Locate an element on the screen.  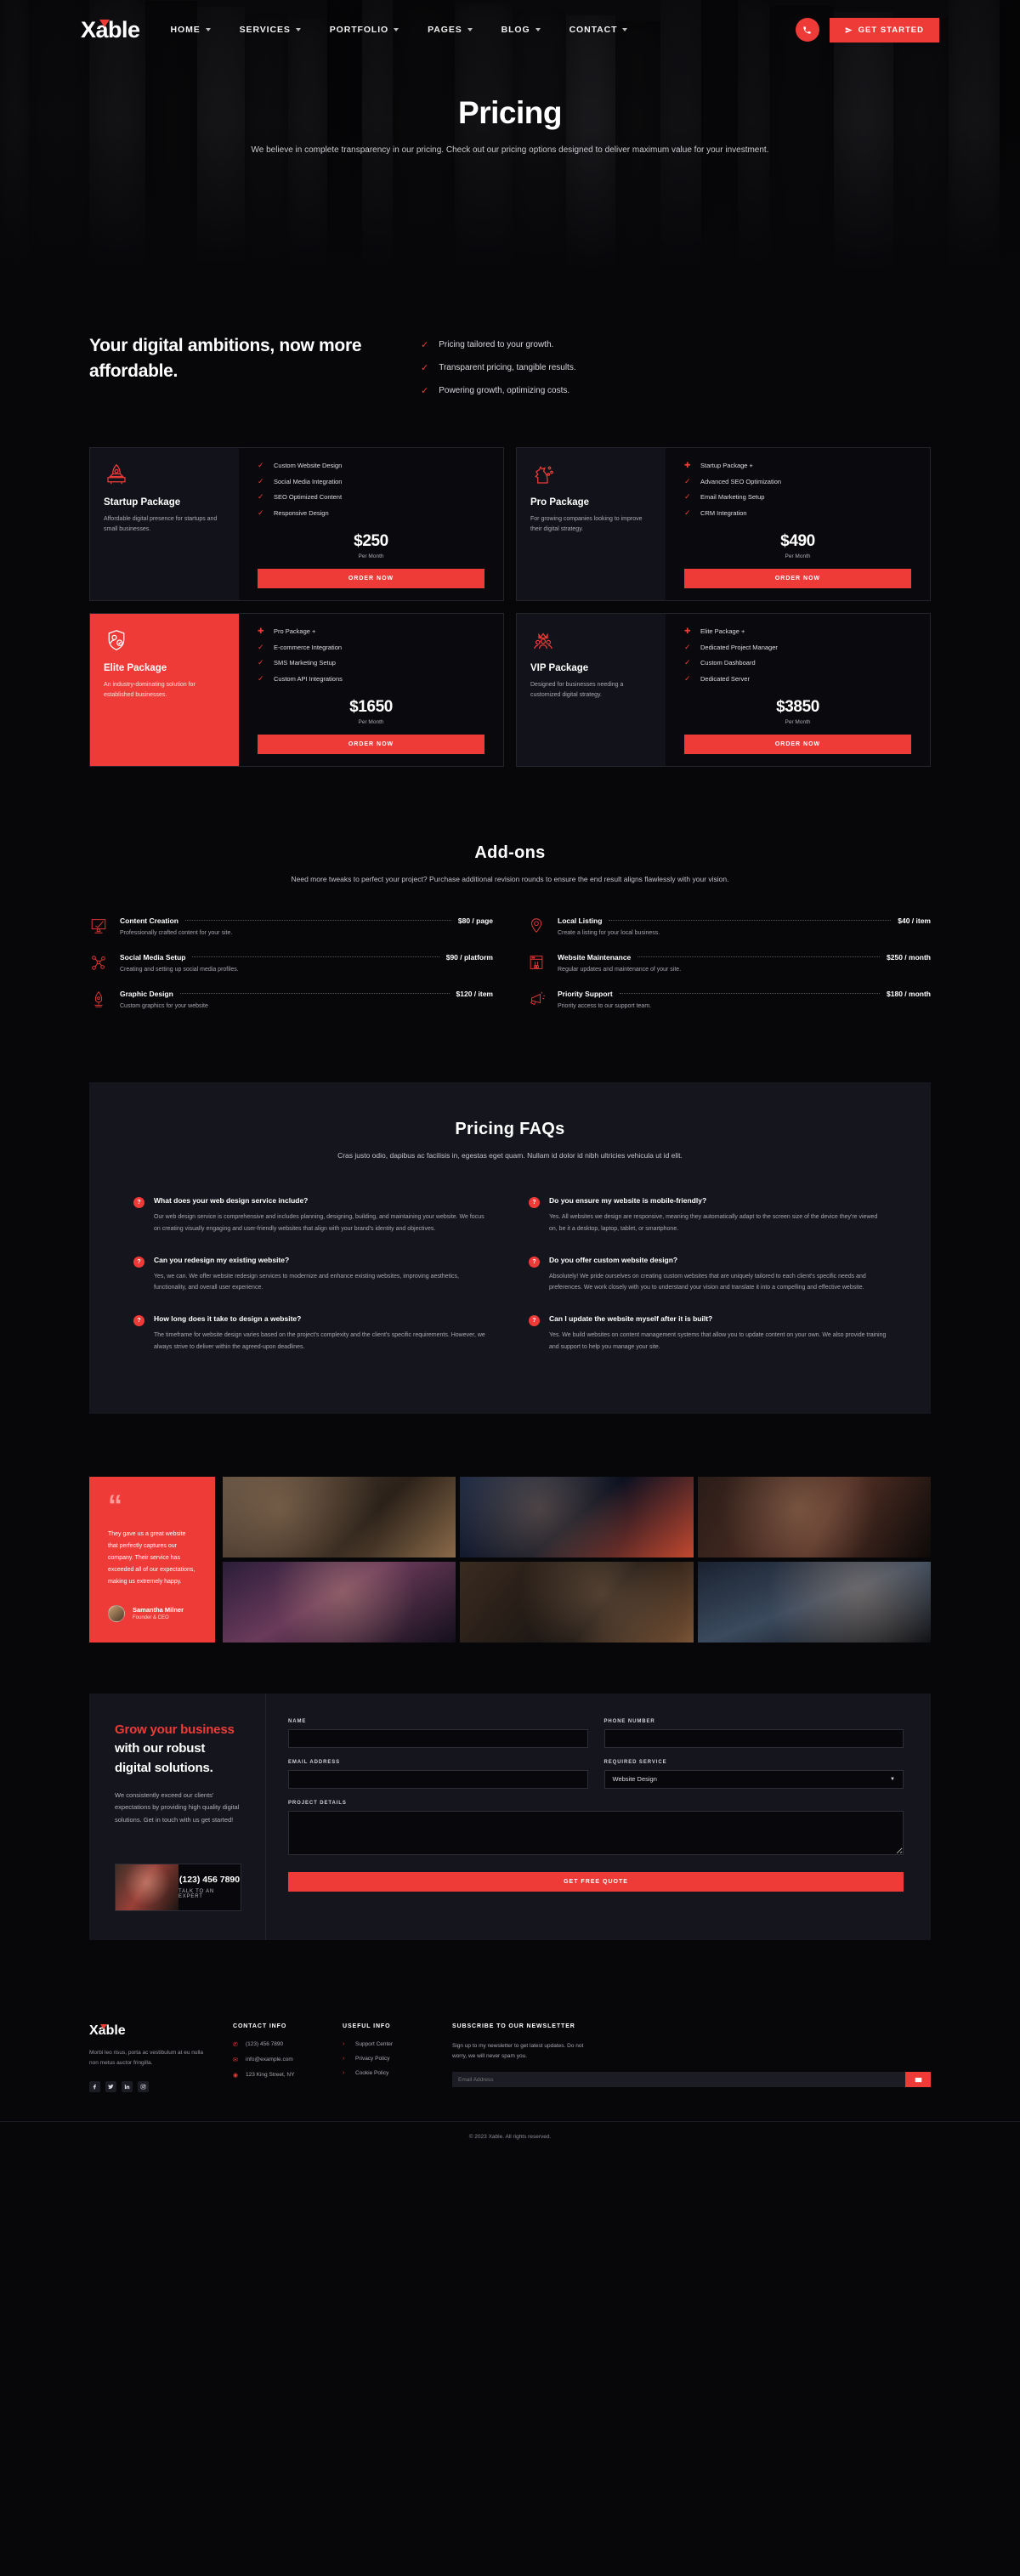
envelope-icon: ✉ is located at coordinates (235, 2060).